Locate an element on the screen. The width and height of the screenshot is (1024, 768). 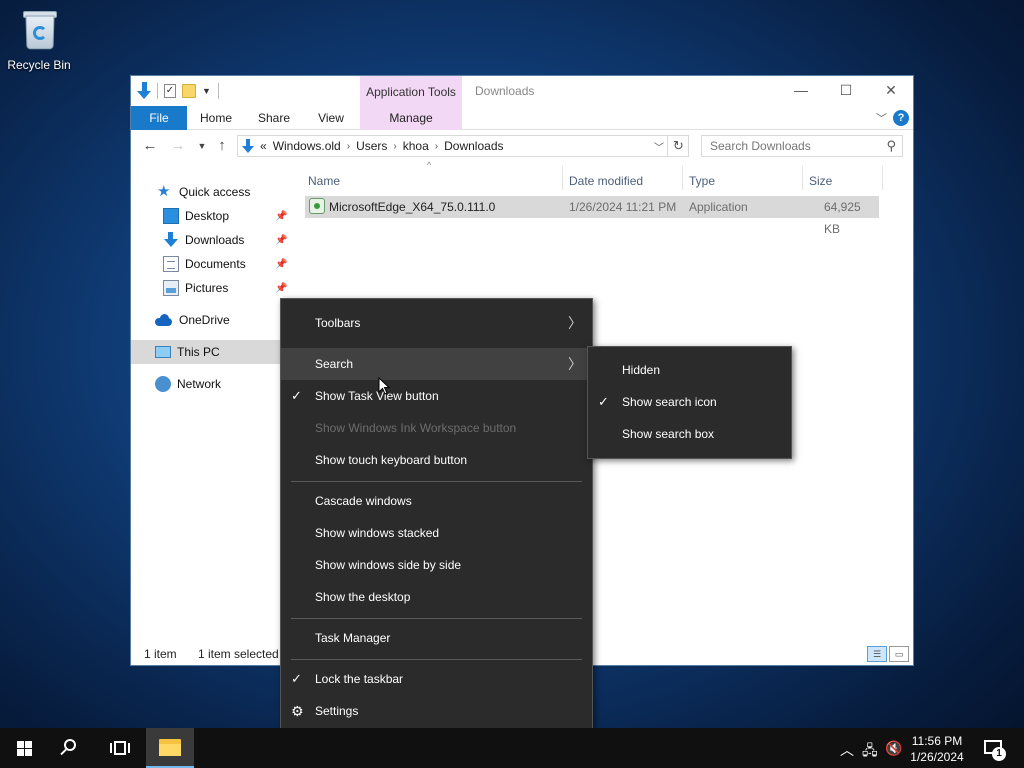
nav-item-this-pc: This PC is located at coordinates (206, 352).